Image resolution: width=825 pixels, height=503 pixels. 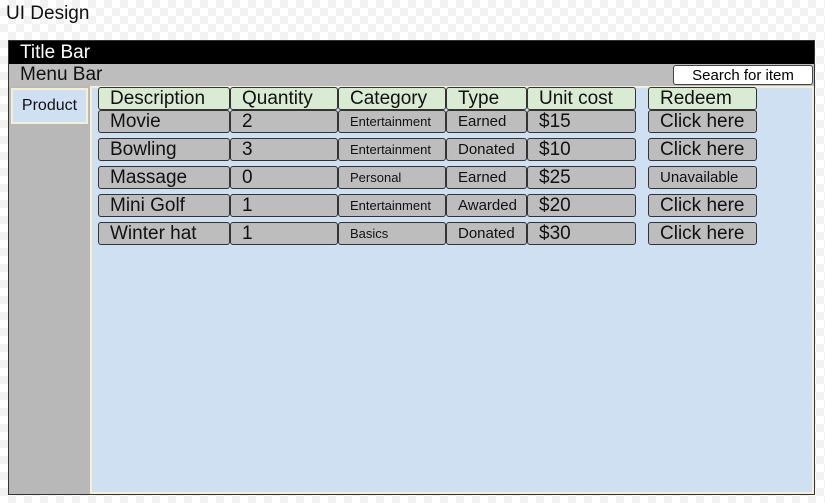 What do you see at coordinates (392, 177) in the screenshot?
I see `cell-category: Personal` at bounding box center [392, 177].